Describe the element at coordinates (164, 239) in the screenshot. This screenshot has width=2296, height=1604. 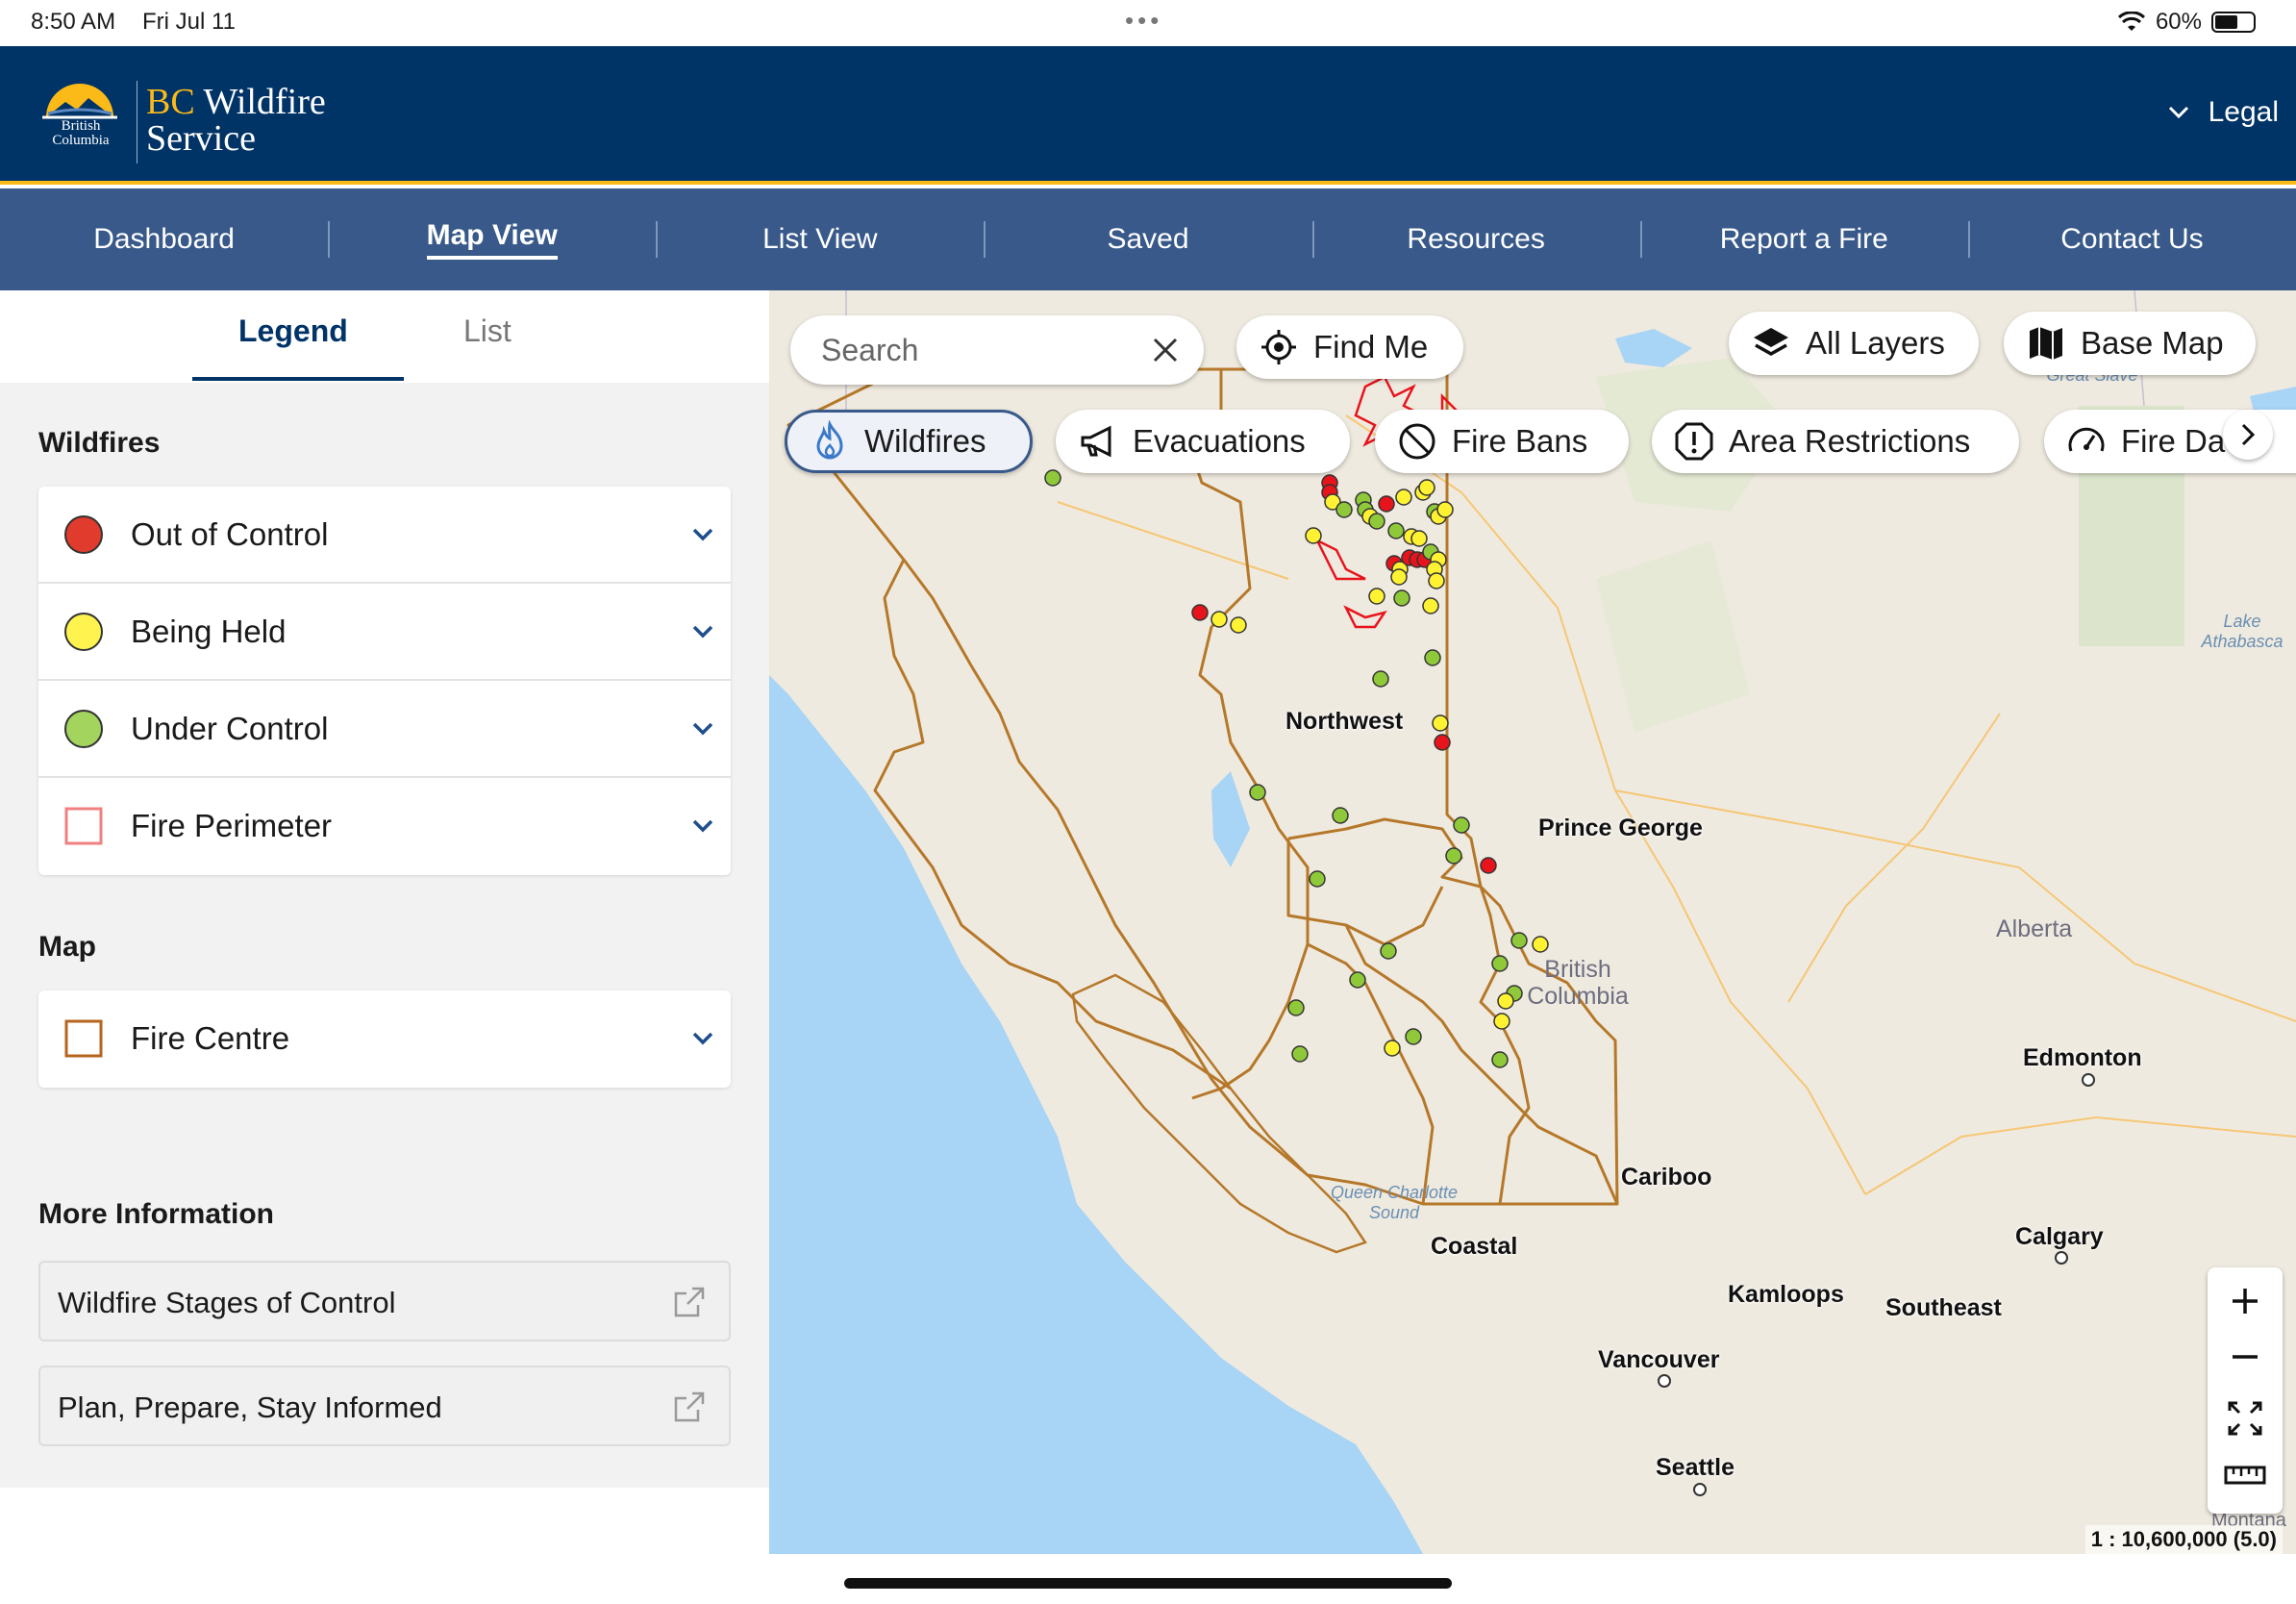
I see `nav-dashboard: Dashboard` at that location.